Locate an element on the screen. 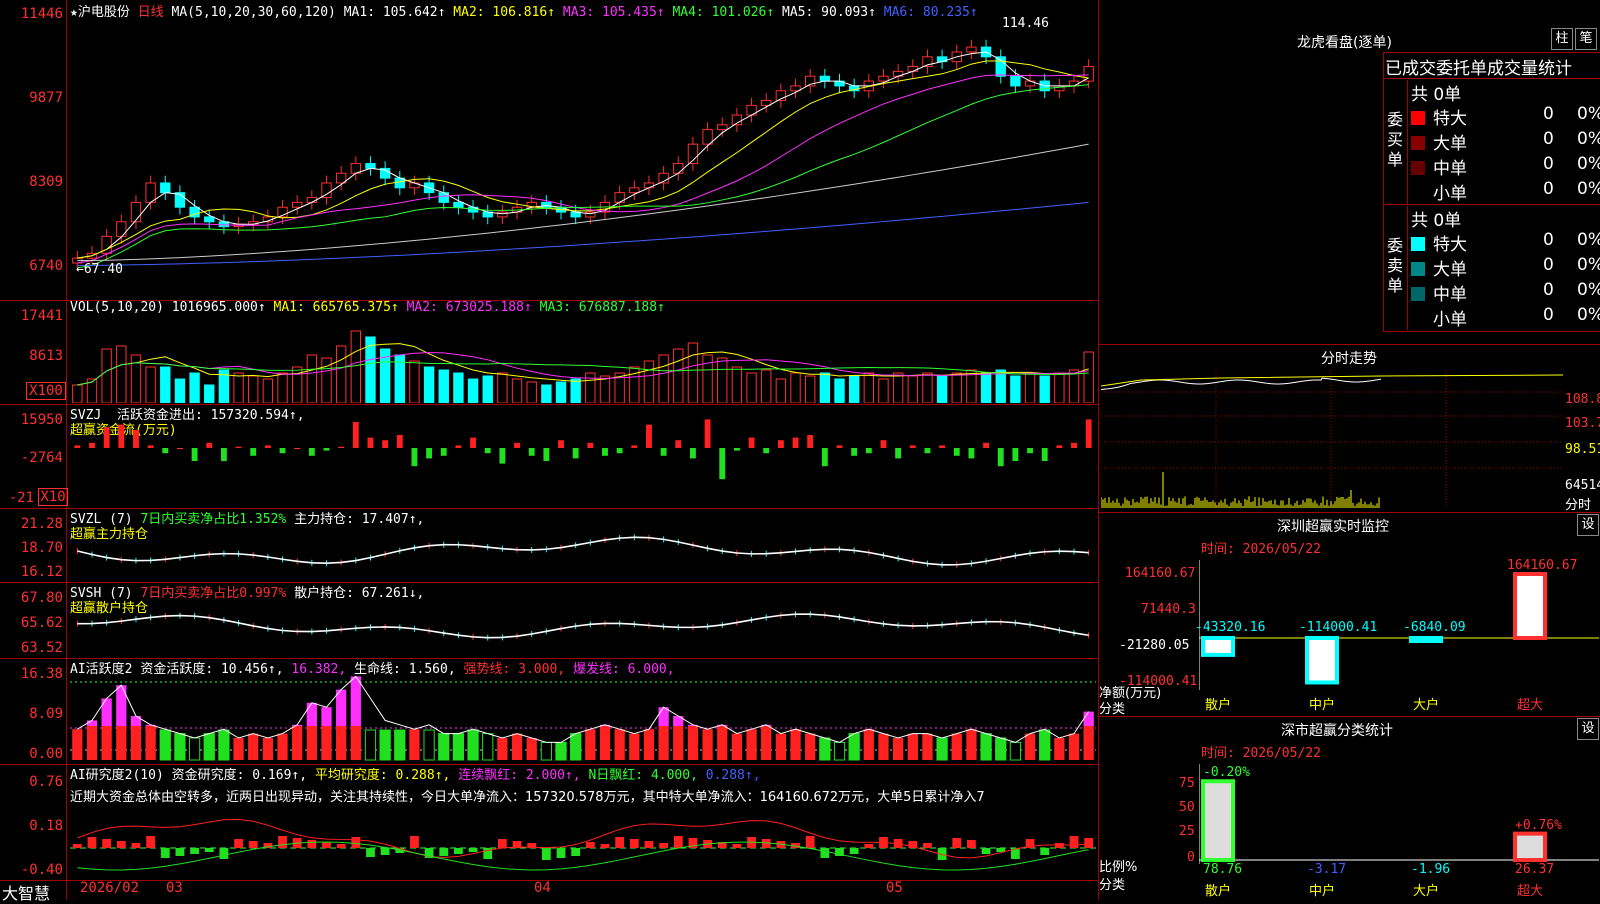  ma-line is located at coordinates (582, 202).